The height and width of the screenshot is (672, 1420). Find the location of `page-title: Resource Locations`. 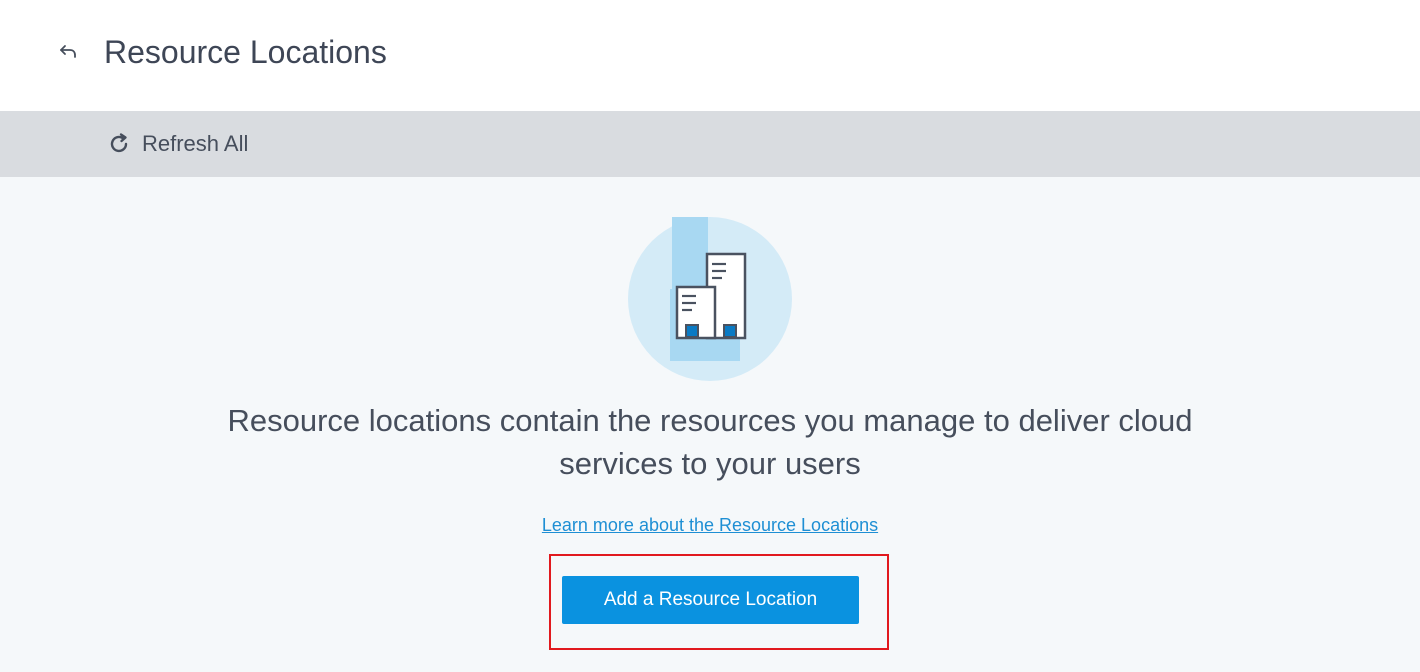

page-title: Resource Locations is located at coordinates (245, 52).